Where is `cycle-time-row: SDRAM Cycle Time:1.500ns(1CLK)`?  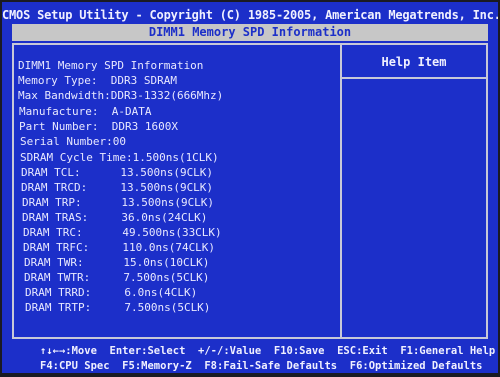
cycle-time-row: SDRAM Cycle Time:1.500ns(1CLK) is located at coordinates (119, 157).